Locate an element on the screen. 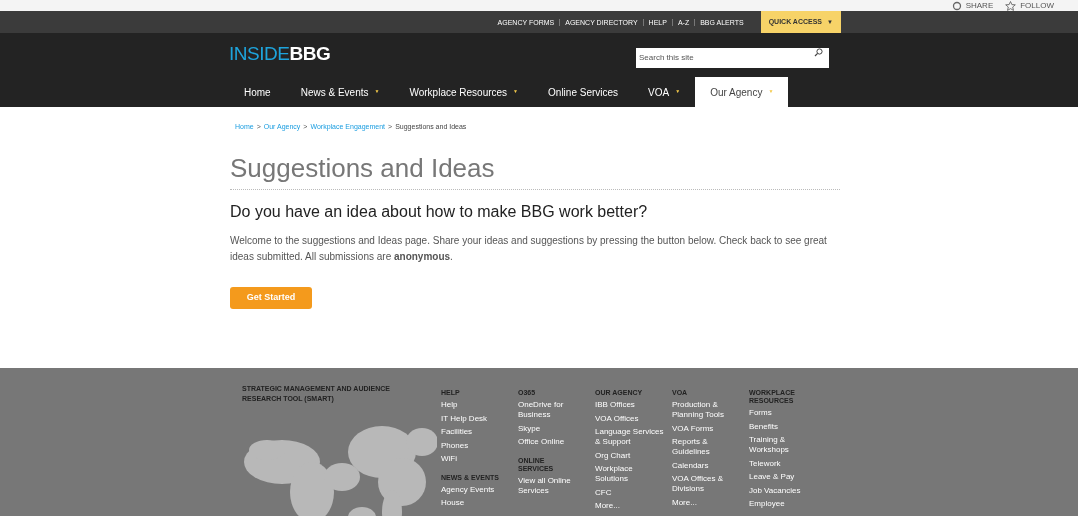 Image resolution: width=1078 pixels, height=516 pixels. page-title: Suggestions and Ideas is located at coordinates (363, 167).